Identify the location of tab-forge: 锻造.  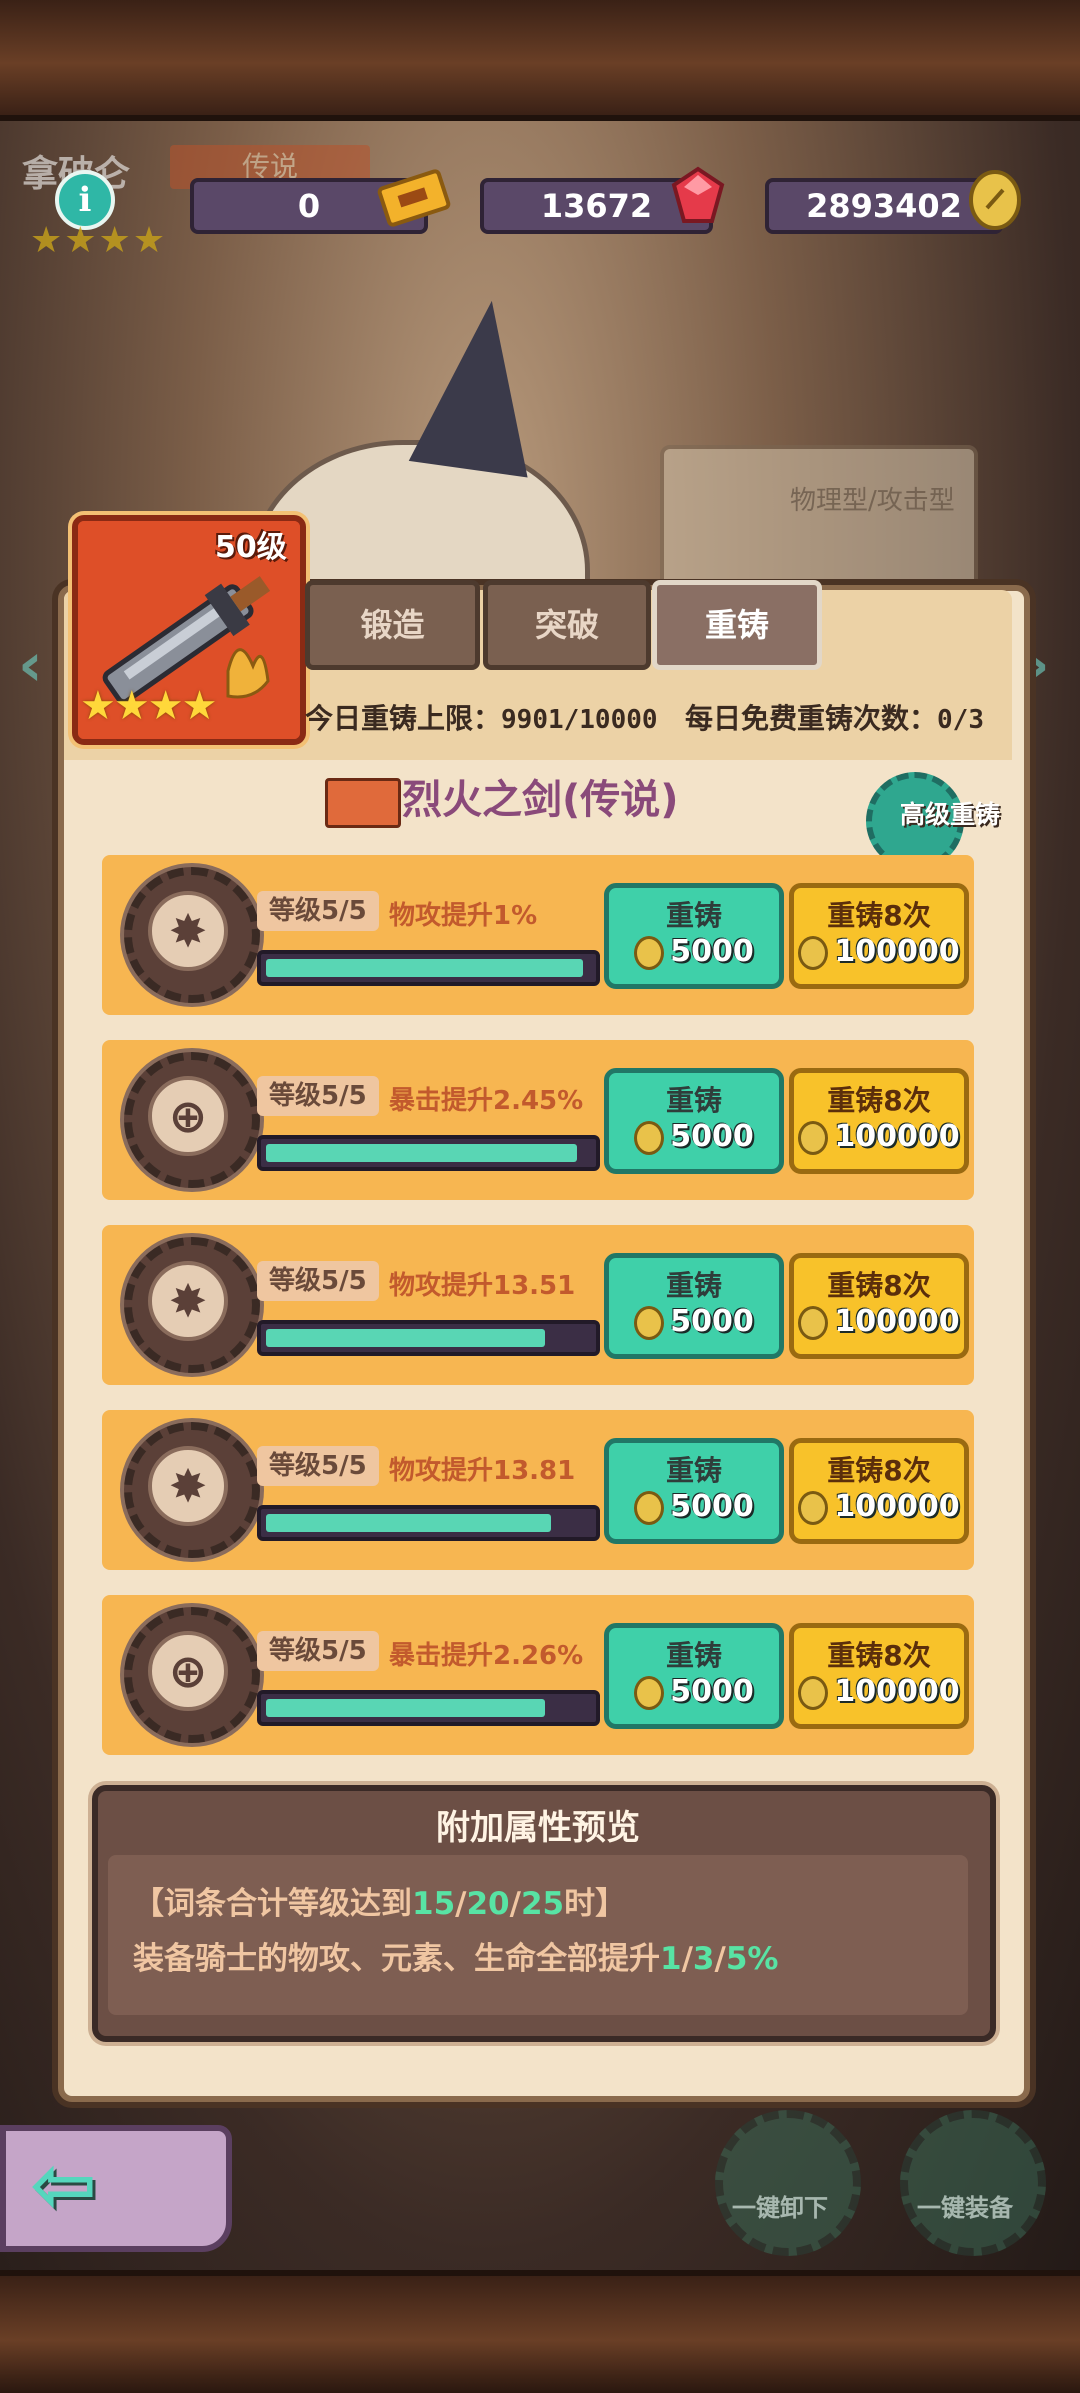
(392, 625).